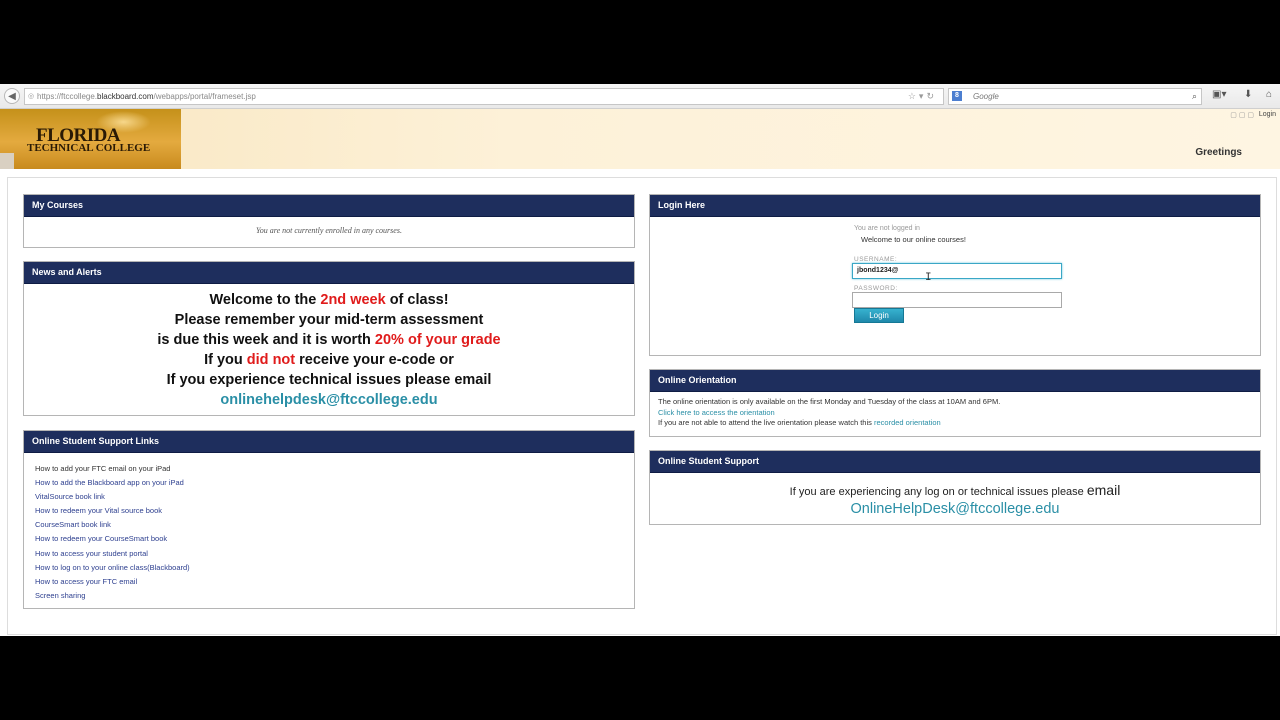  I want to click on back-button: ◀, so click(12, 96).